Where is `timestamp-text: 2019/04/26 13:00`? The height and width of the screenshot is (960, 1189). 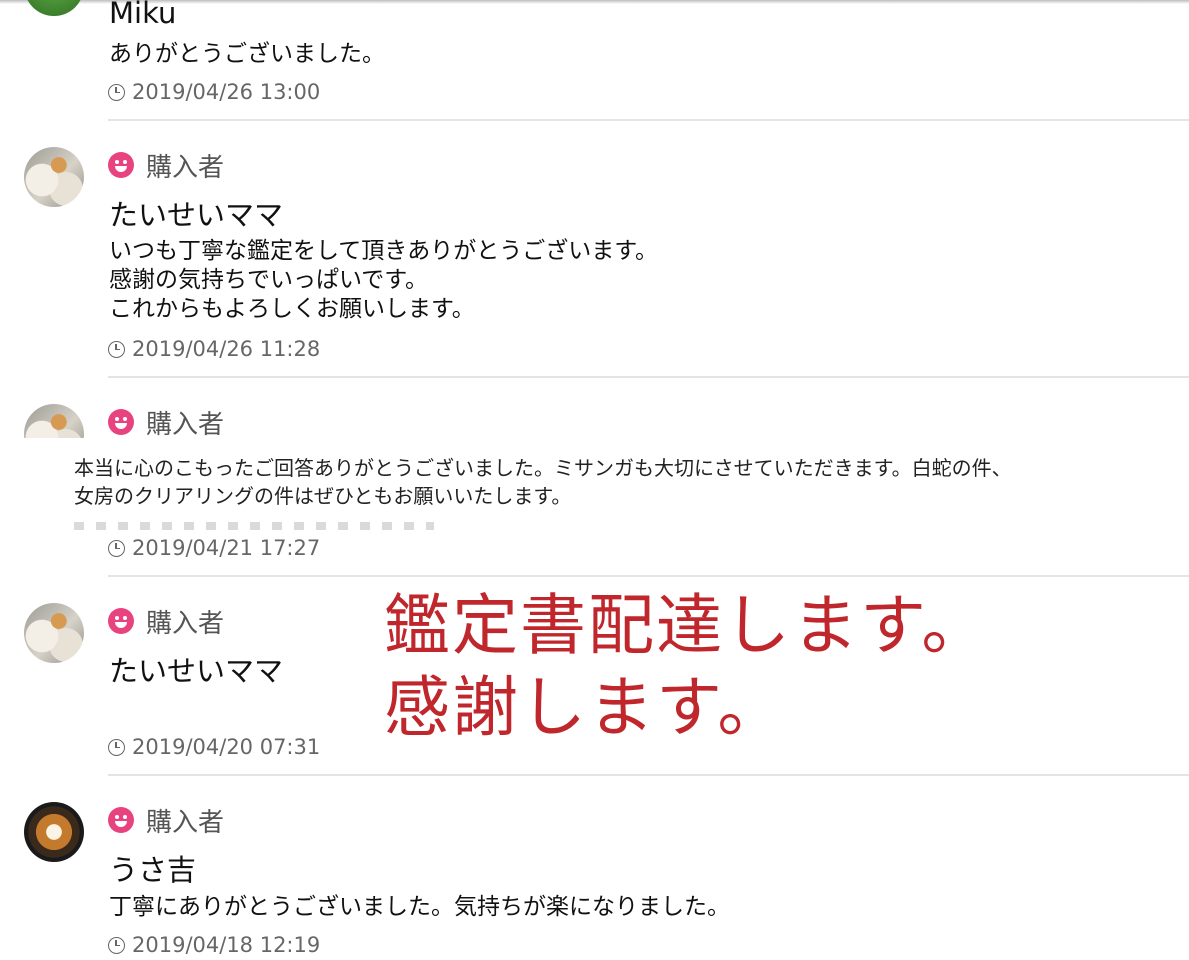
timestamp-text: 2019/04/26 13:00 is located at coordinates (226, 92).